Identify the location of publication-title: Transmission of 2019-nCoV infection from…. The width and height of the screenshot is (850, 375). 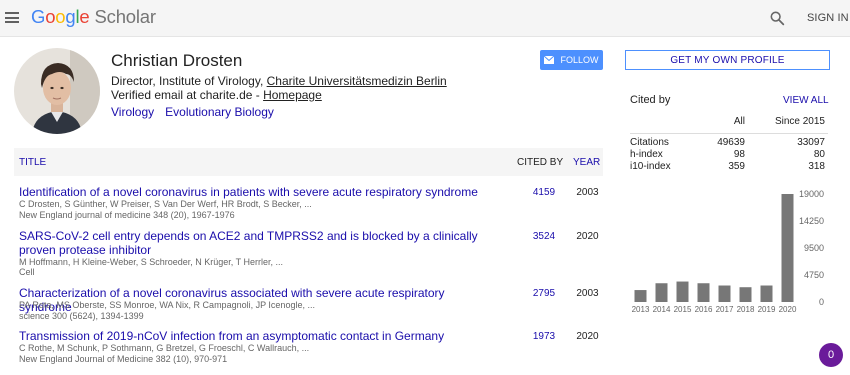
(249, 336).